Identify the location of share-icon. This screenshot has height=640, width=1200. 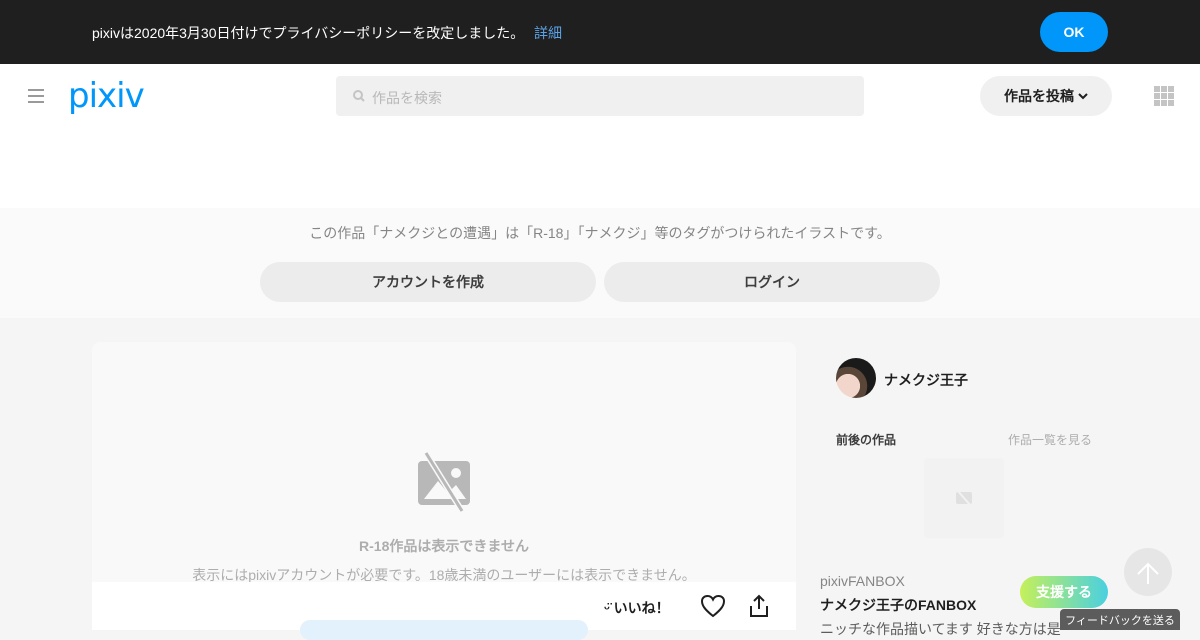
(759, 606).